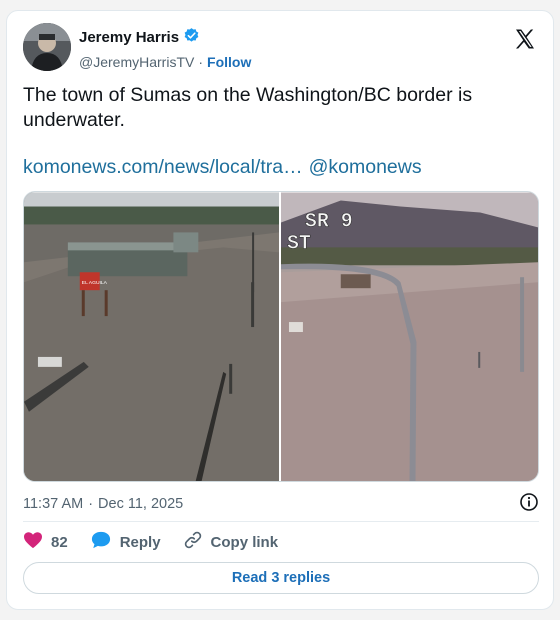  I want to click on reply-bubble-icon, so click(101, 542).